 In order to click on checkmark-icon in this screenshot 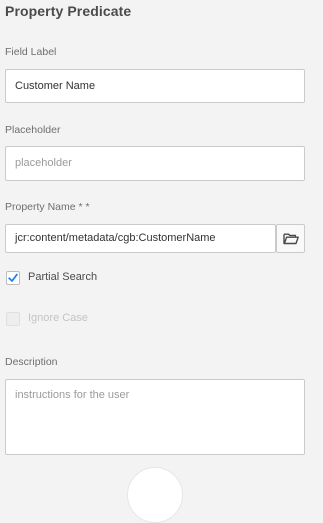, I will do `click(13, 277)`.